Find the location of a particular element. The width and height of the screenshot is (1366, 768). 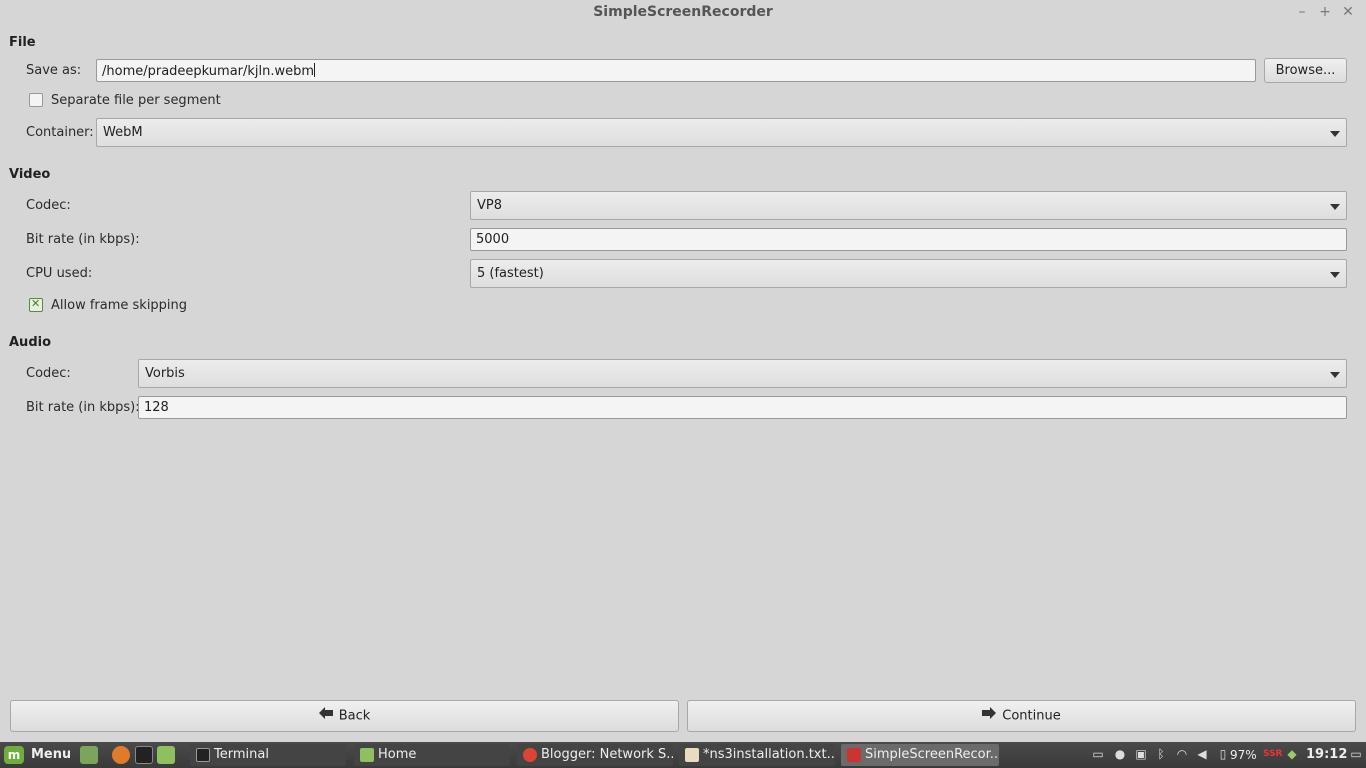

audio-codec-value: Vorbis is located at coordinates (165, 373).